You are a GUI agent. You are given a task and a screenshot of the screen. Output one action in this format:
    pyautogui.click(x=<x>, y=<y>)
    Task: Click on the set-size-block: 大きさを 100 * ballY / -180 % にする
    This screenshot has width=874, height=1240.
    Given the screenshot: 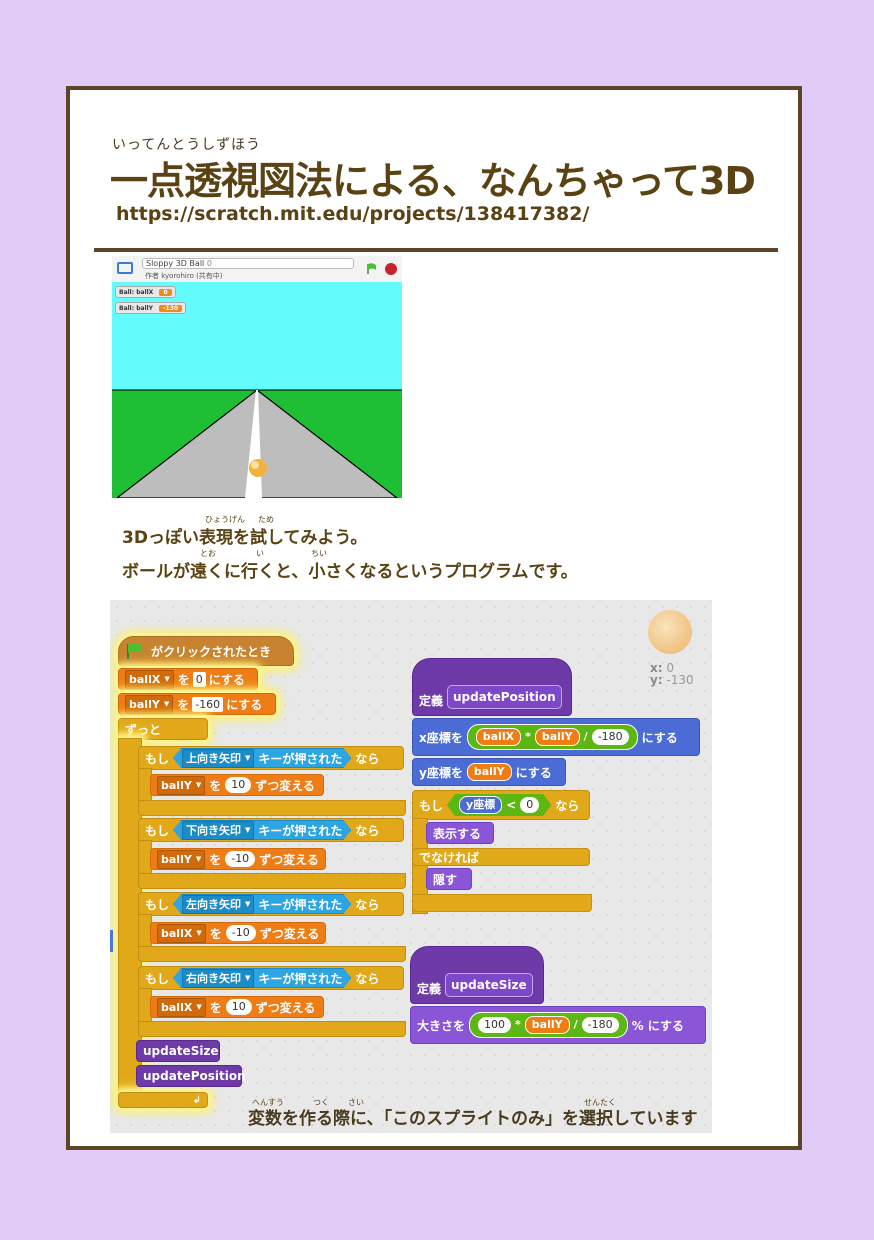 What is the action you would take?
    pyautogui.click(x=558, y=1025)
    